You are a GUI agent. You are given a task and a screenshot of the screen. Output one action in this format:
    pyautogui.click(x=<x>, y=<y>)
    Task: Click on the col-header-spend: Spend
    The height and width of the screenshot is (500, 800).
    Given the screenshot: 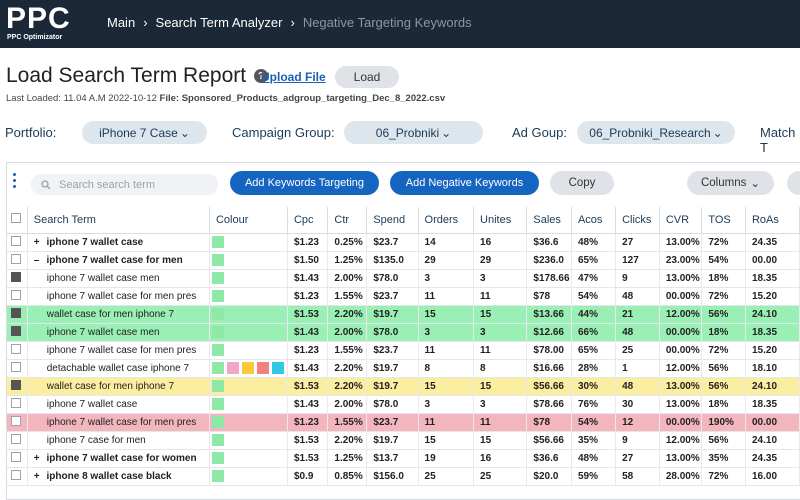 What is the action you would take?
    pyautogui.click(x=392, y=220)
    